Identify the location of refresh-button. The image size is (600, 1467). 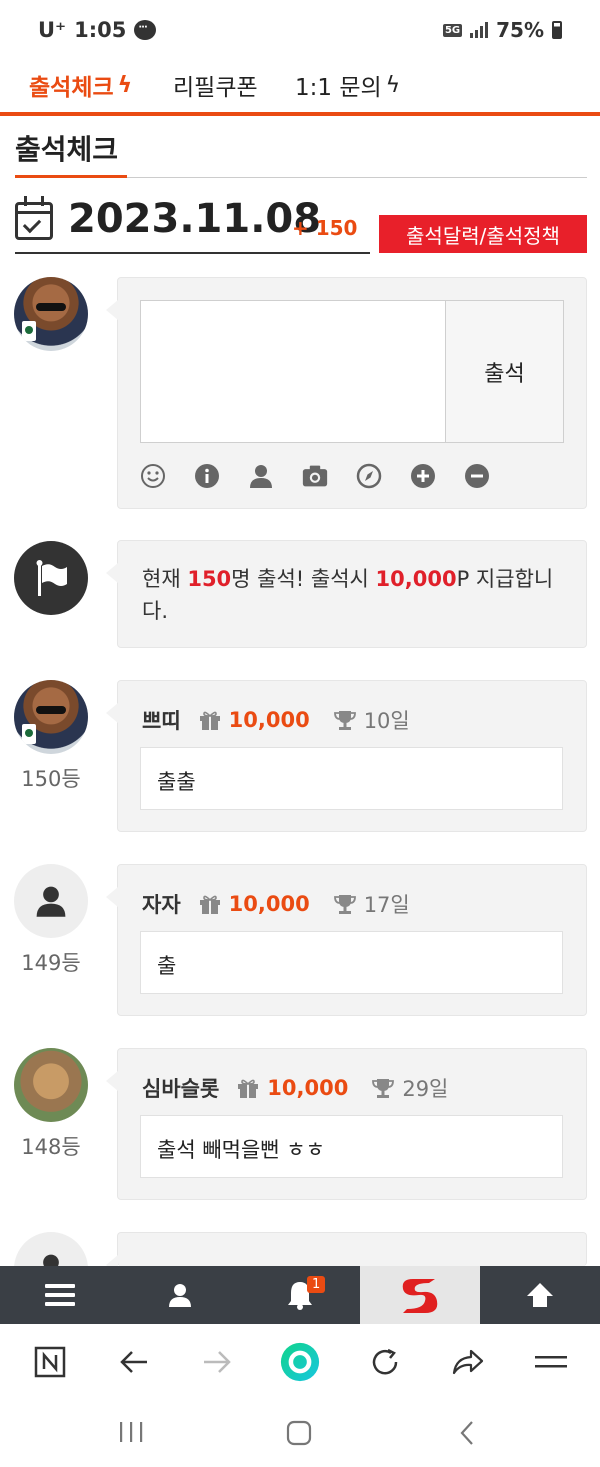
(385, 1362).